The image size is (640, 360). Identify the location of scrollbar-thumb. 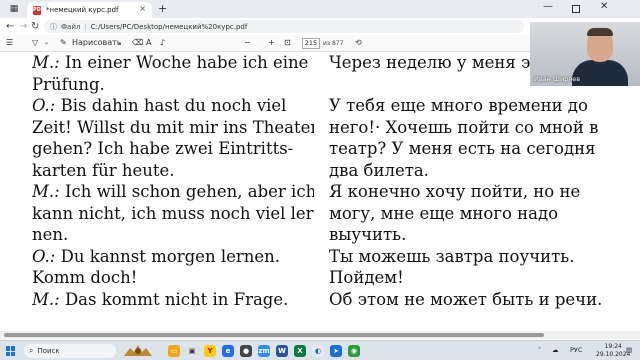
(274, 335).